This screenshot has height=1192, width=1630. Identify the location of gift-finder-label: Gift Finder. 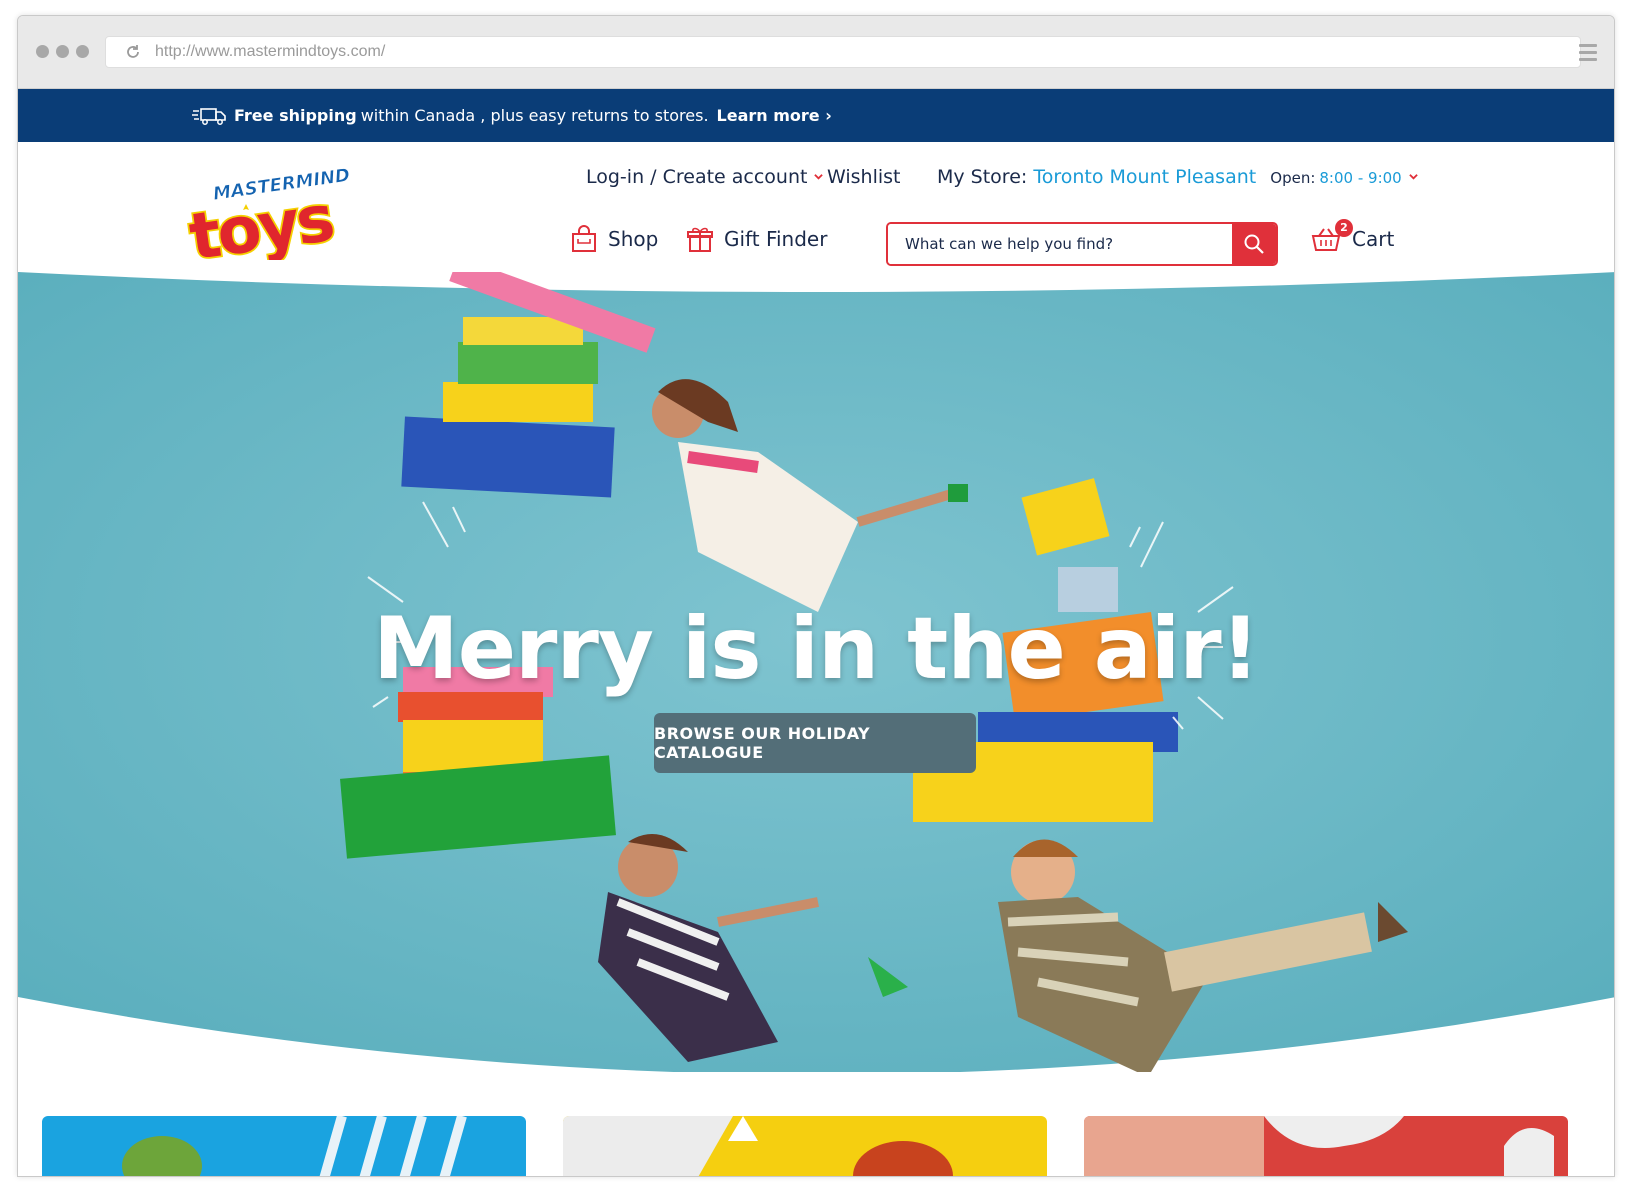
(776, 239).